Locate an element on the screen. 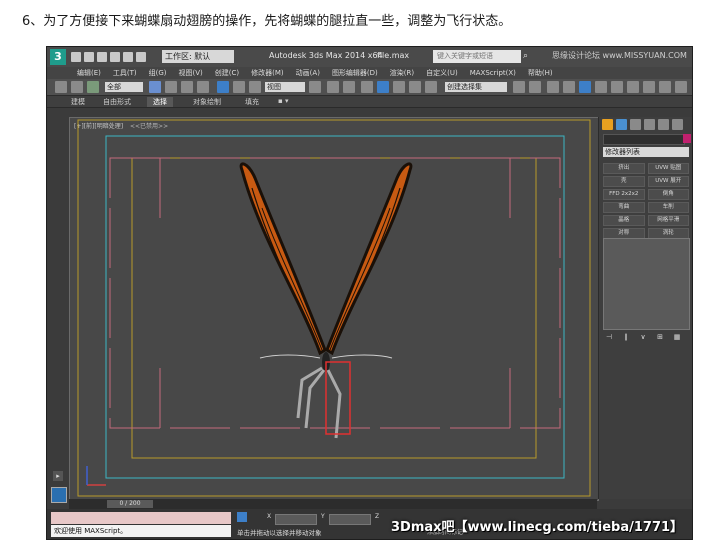 The image size is (705, 540). show-end-result-icon: ∥ is located at coordinates (626, 337).